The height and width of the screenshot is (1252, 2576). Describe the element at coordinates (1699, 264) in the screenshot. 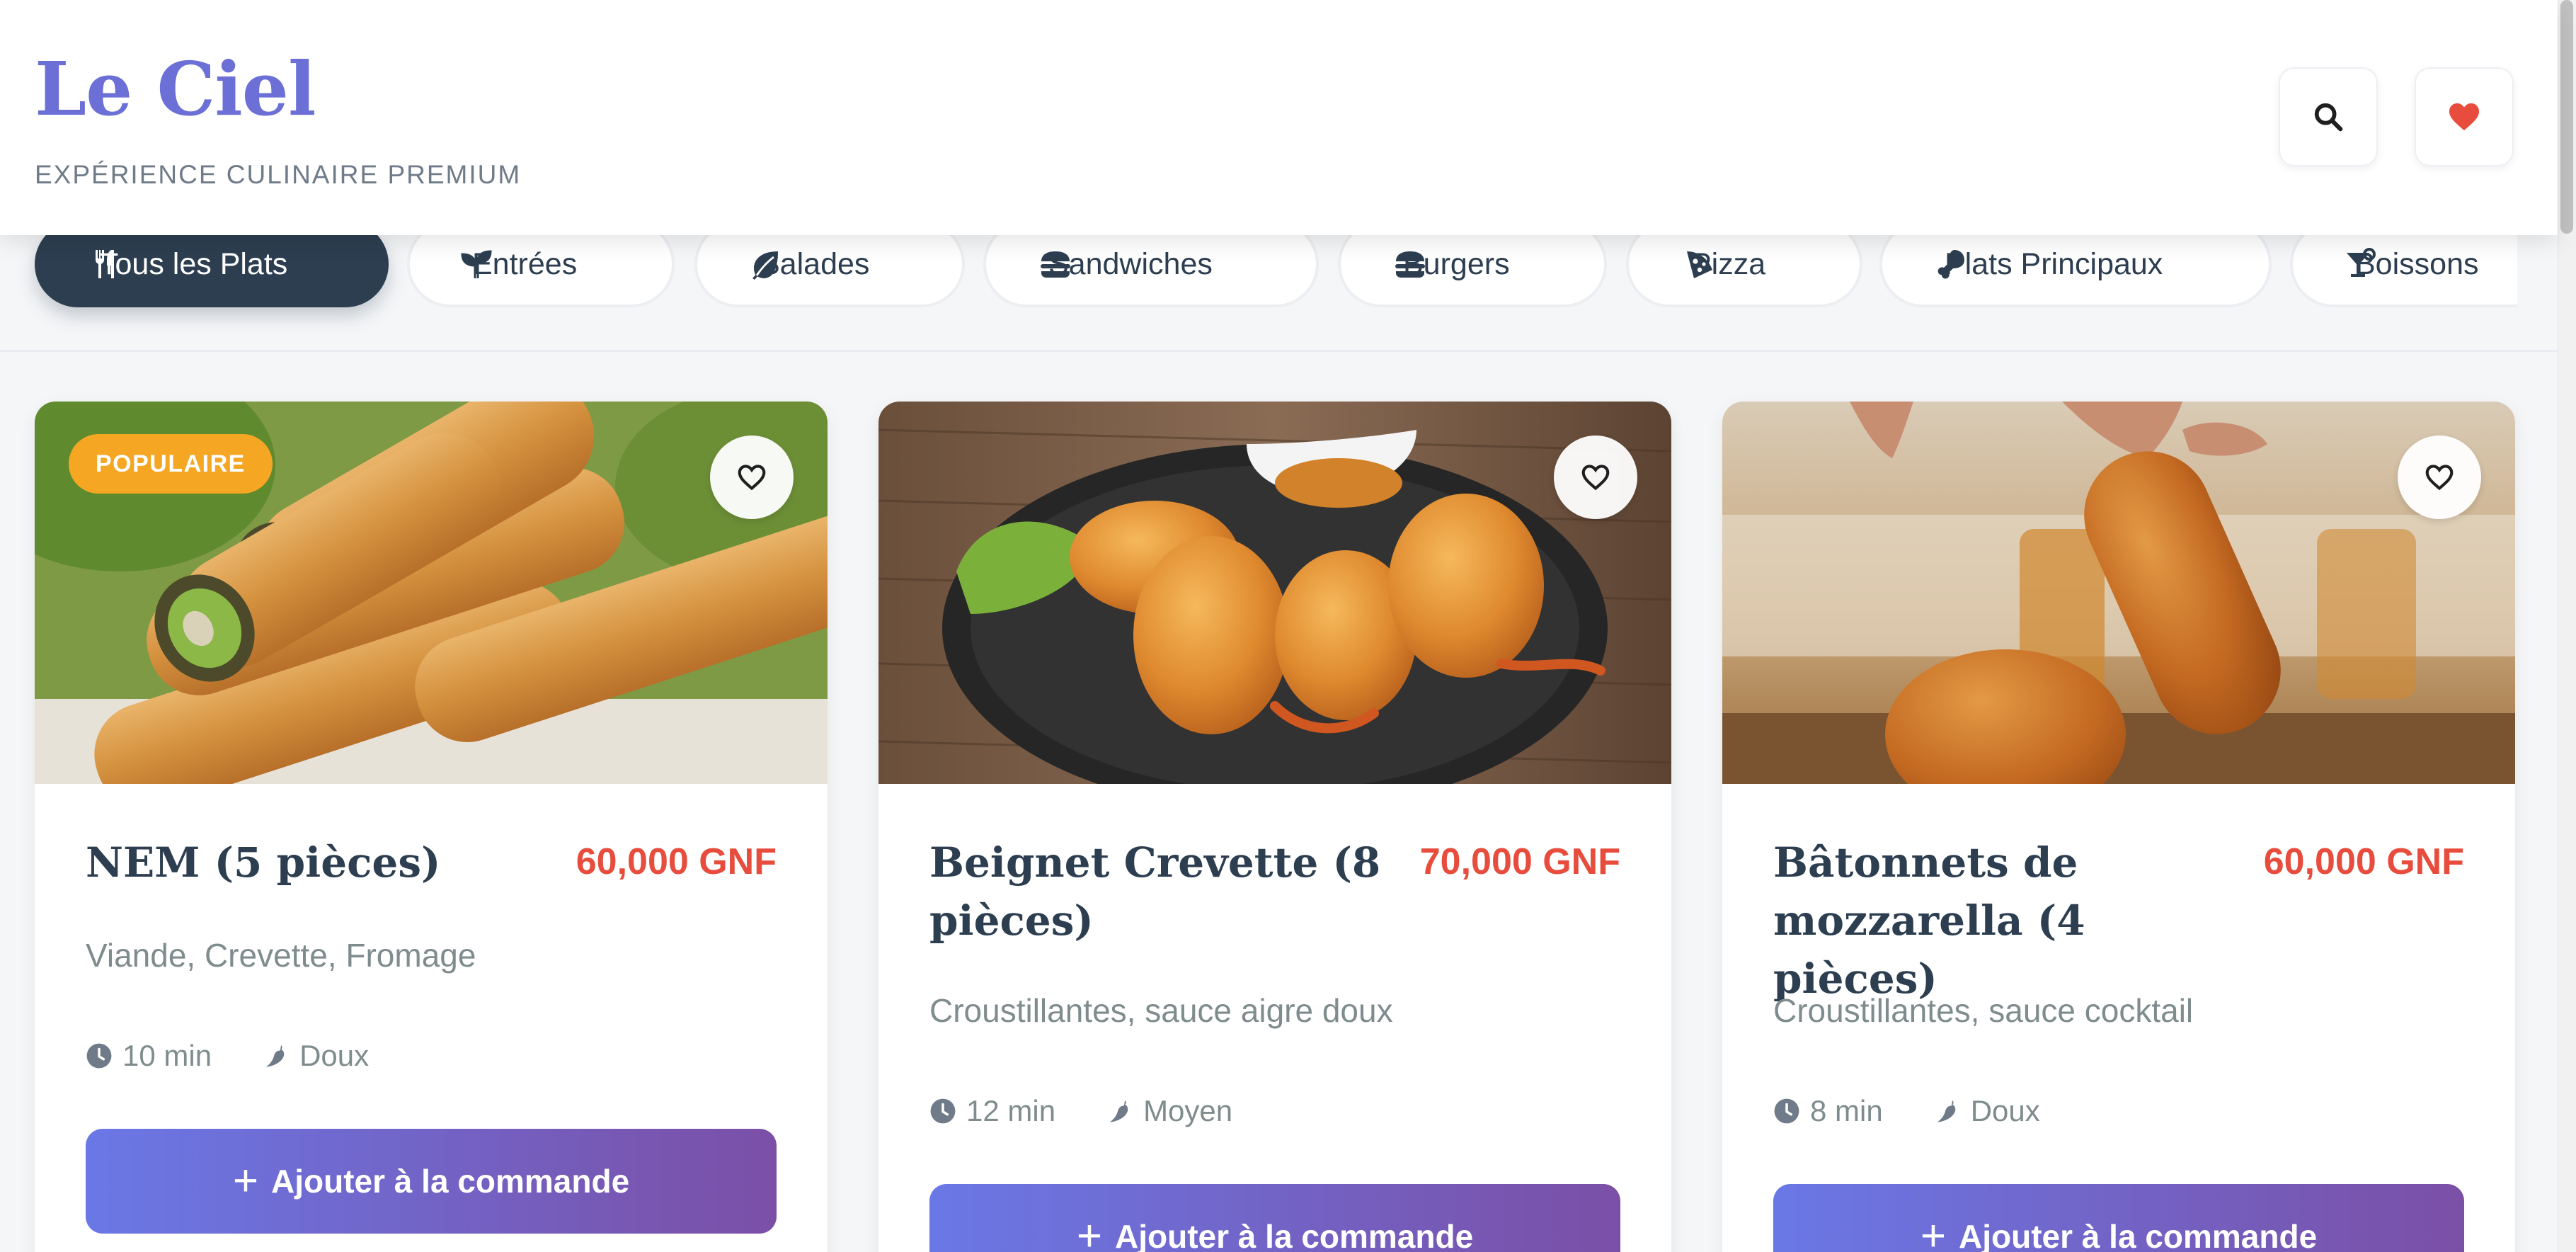

I see `pizza-icon` at that location.